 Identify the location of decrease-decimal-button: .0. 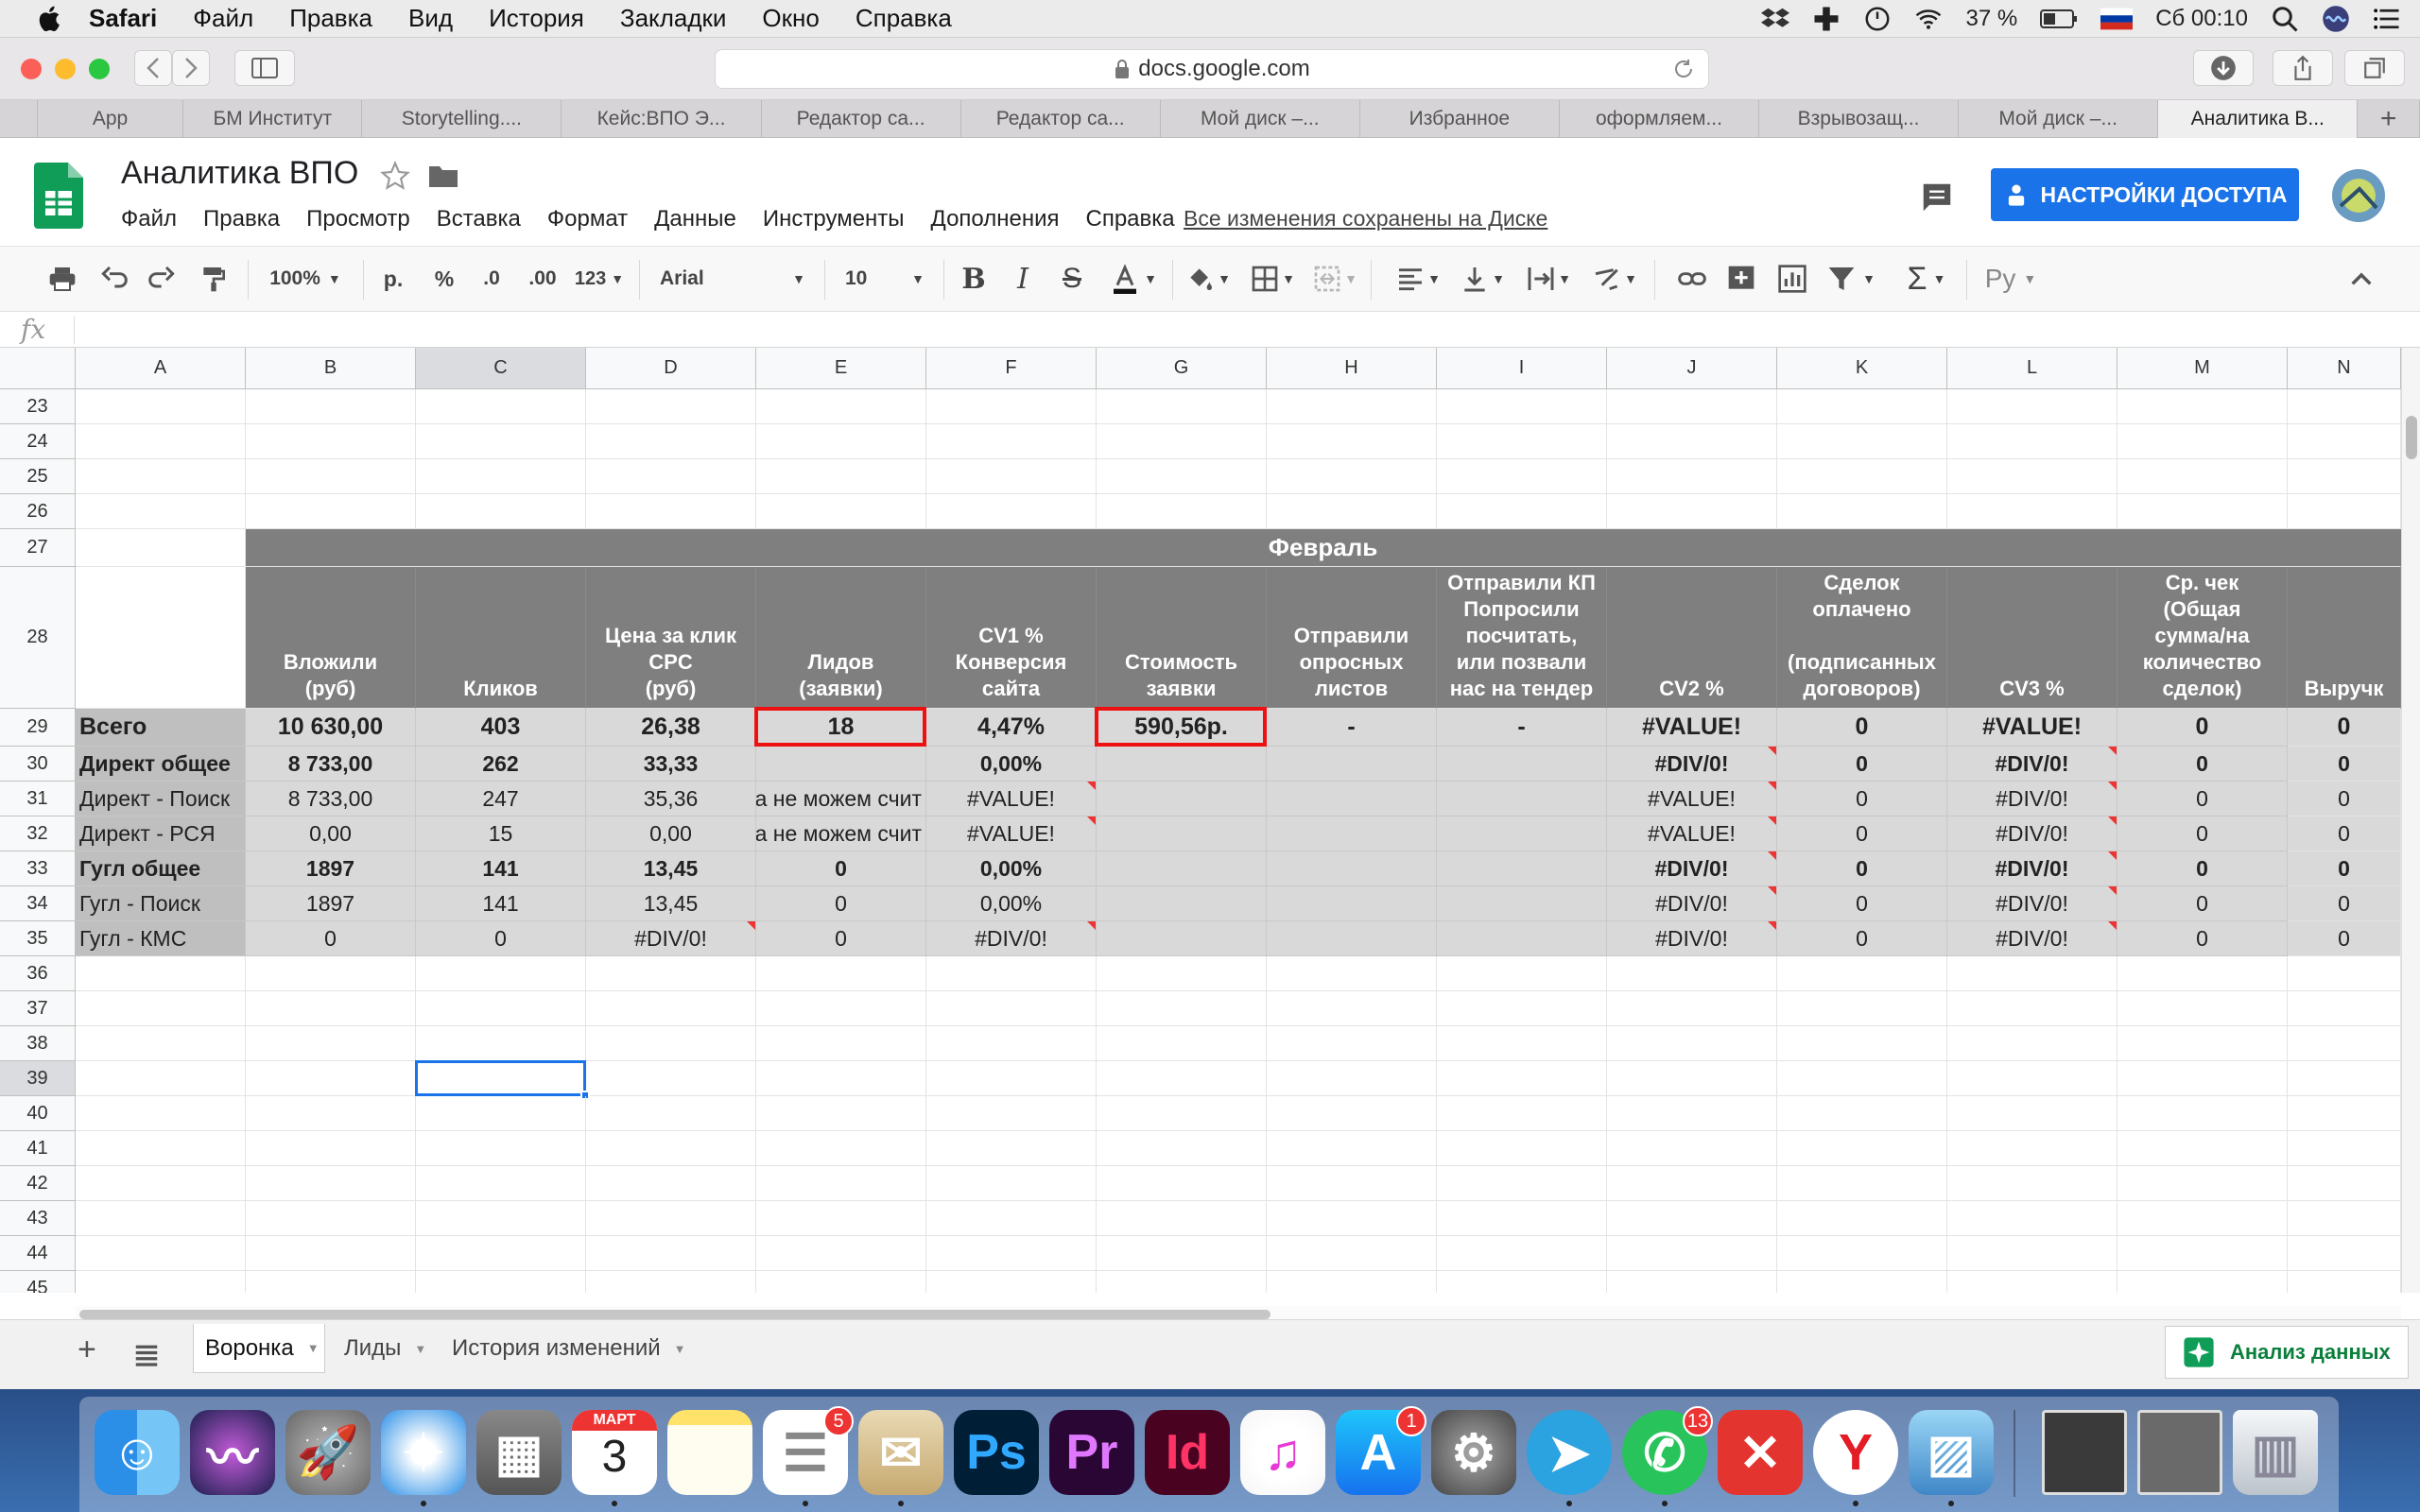
(492, 279).